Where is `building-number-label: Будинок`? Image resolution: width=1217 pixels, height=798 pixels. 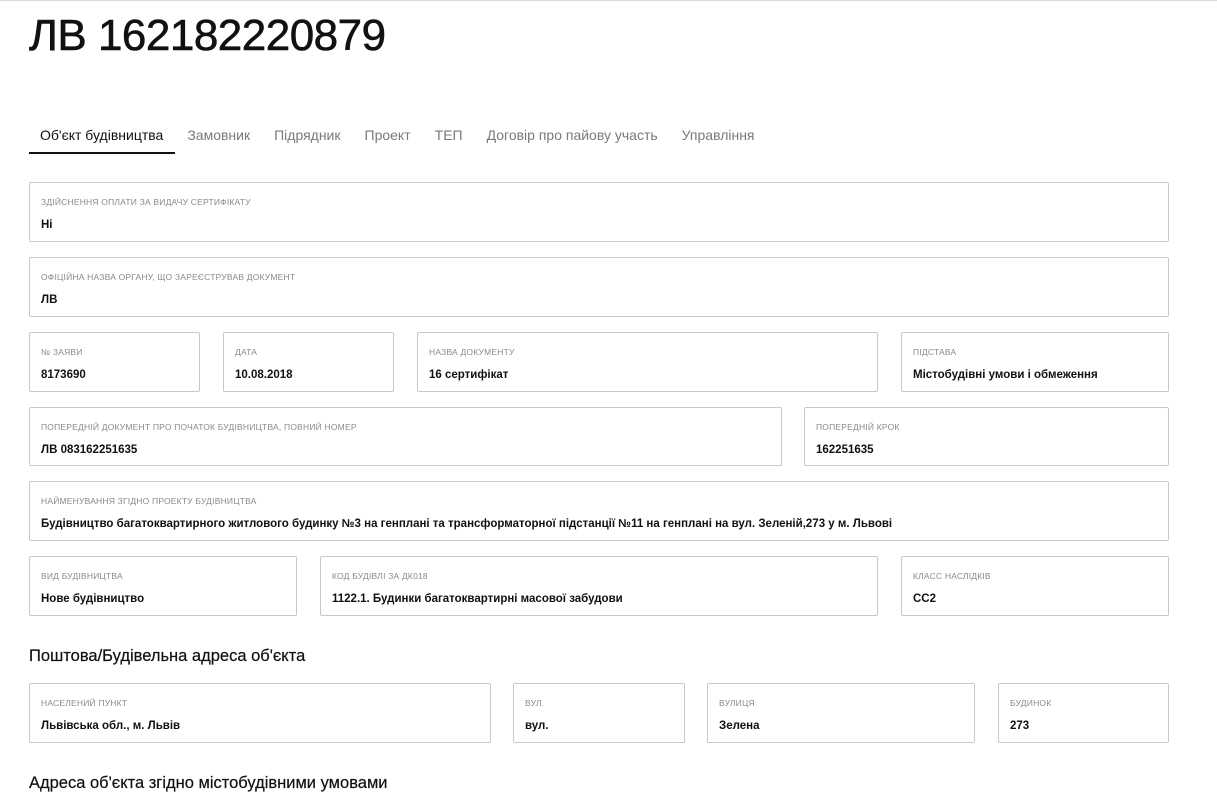
building-number-label: Будинок is located at coordinates (1031, 703).